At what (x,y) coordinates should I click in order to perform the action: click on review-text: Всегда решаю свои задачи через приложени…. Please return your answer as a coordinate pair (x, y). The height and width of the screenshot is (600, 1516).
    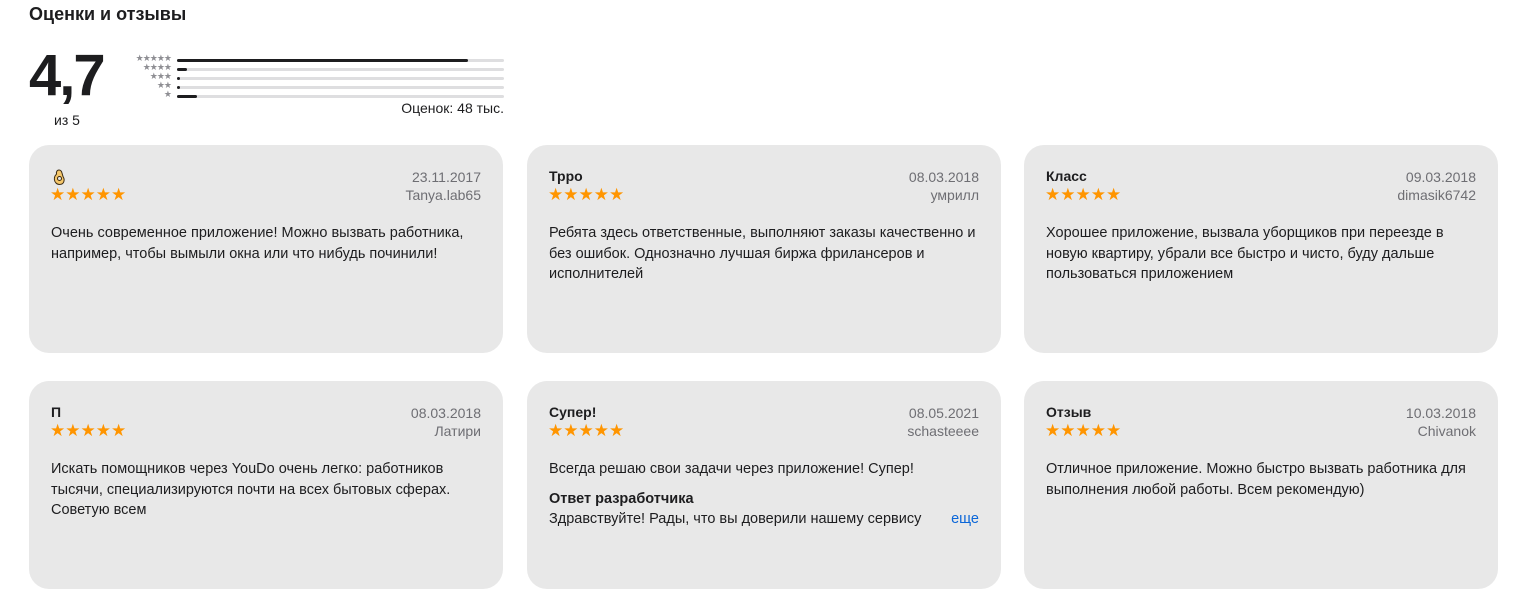
    Looking at the image, I should click on (731, 469).